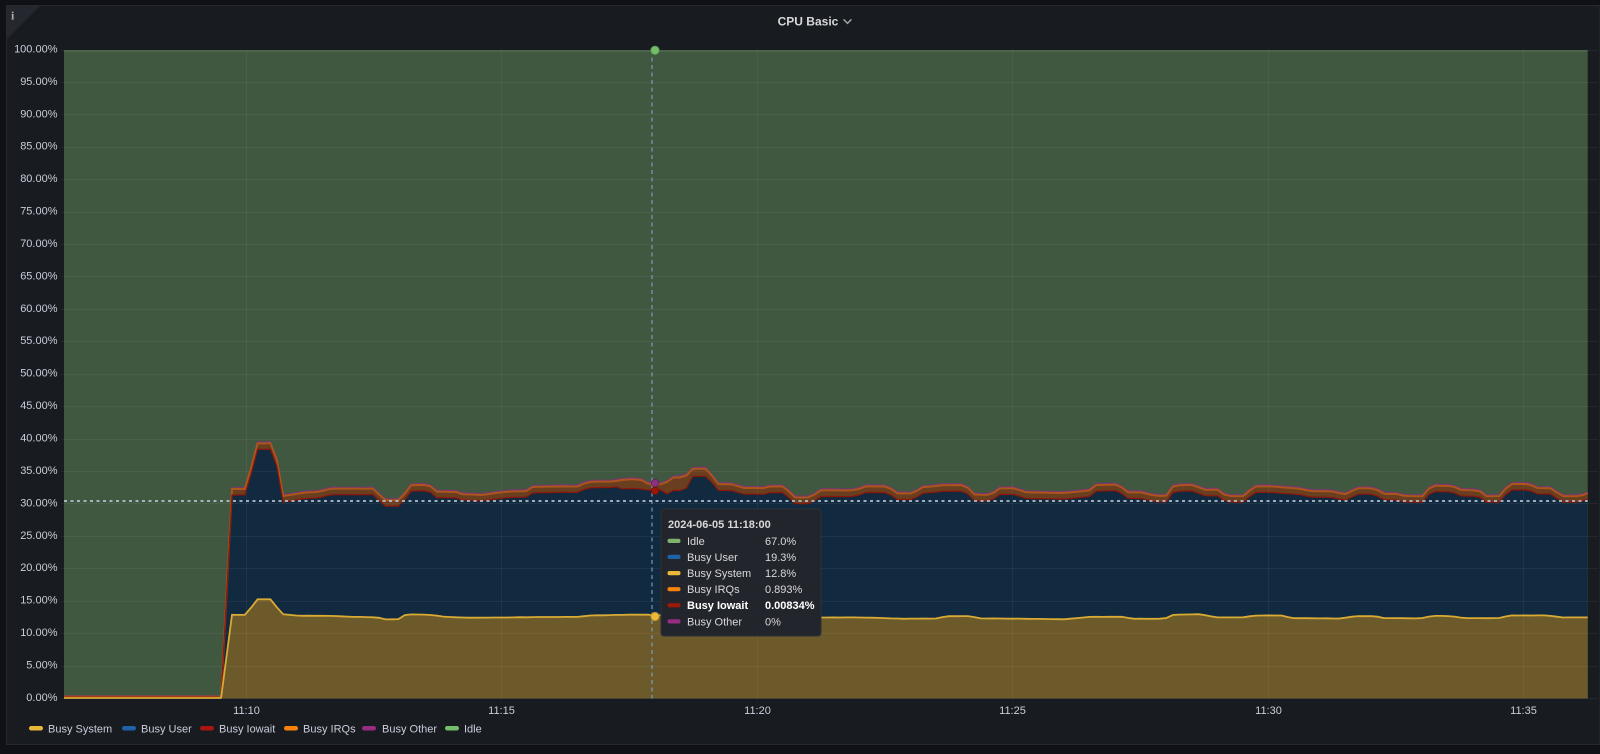  Describe the element at coordinates (39, 536) in the screenshot. I see `svg-text: 25.00%` at that location.